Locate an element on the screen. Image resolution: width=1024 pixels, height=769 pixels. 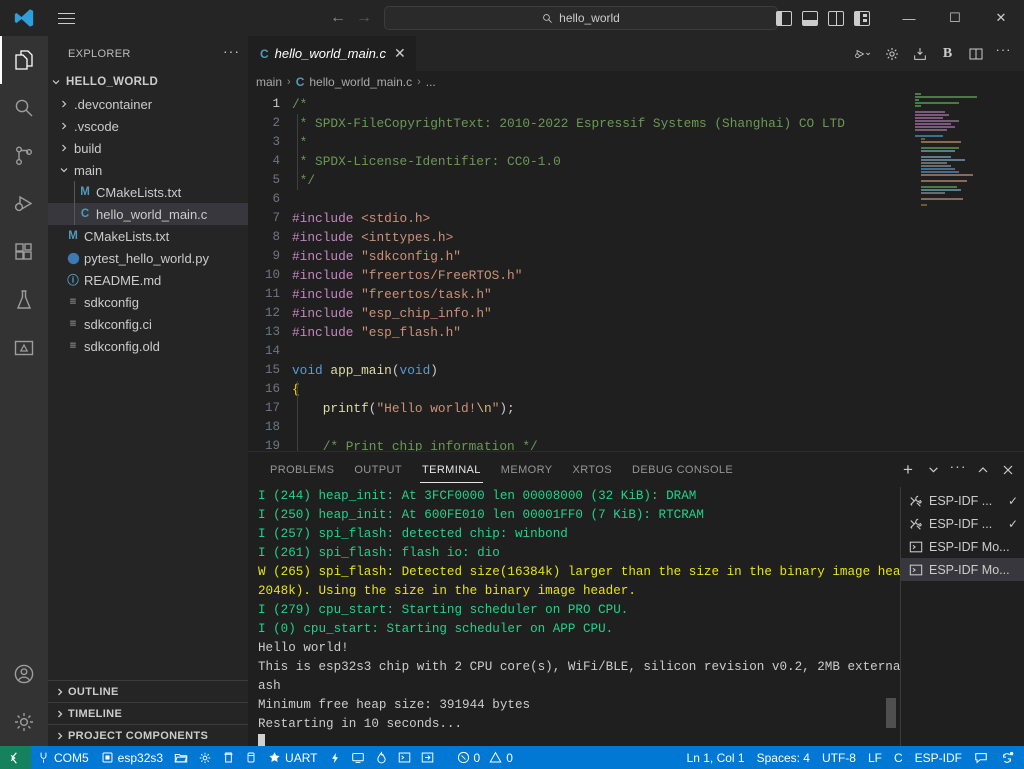
tab-xrtos: XRTOS is located at coordinates (593, 469).